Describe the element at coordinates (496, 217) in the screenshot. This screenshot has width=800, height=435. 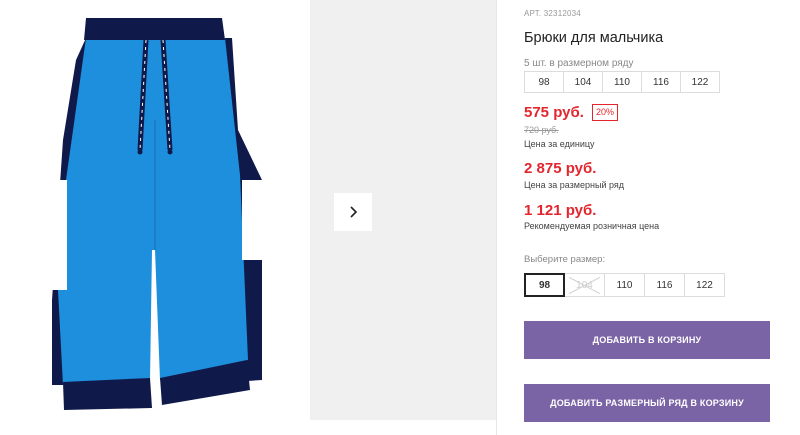
I see `column-divider` at that location.